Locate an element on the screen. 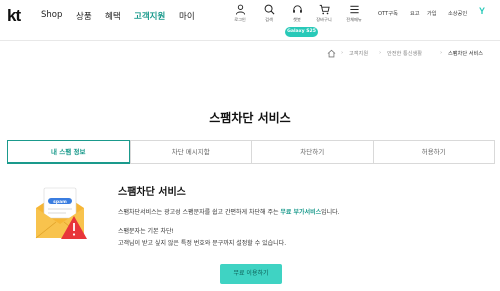  join-link: 가입 is located at coordinates (432, 13).